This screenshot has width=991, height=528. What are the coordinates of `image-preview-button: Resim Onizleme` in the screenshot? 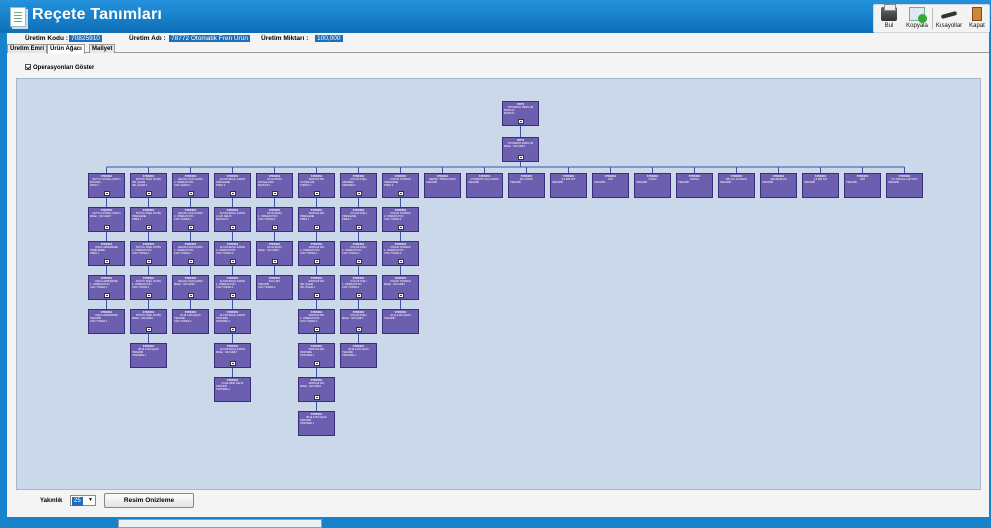 It's located at (149, 500).